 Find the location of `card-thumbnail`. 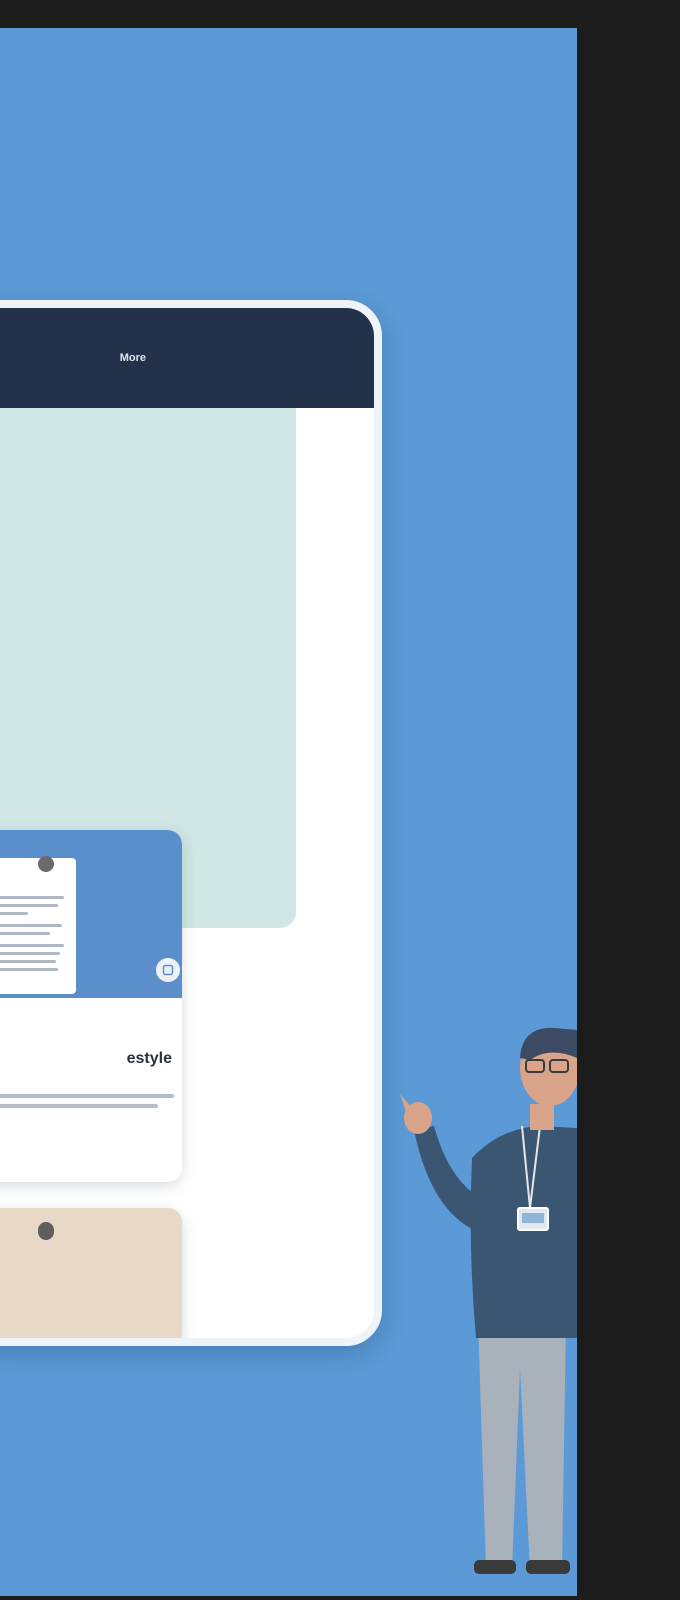

card-thumbnail is located at coordinates (91, 914).